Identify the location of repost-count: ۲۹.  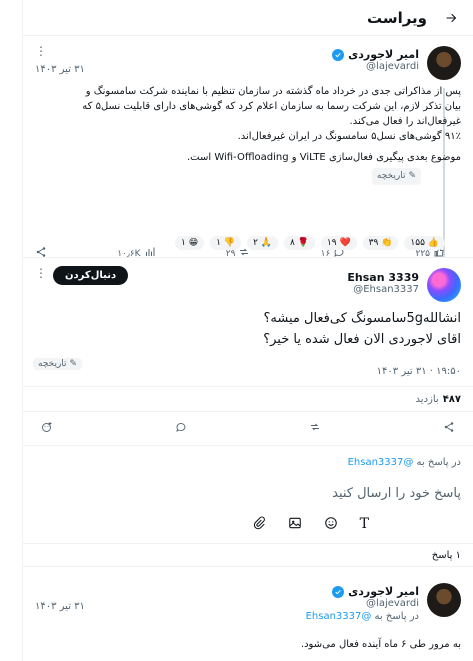
(230, 253).